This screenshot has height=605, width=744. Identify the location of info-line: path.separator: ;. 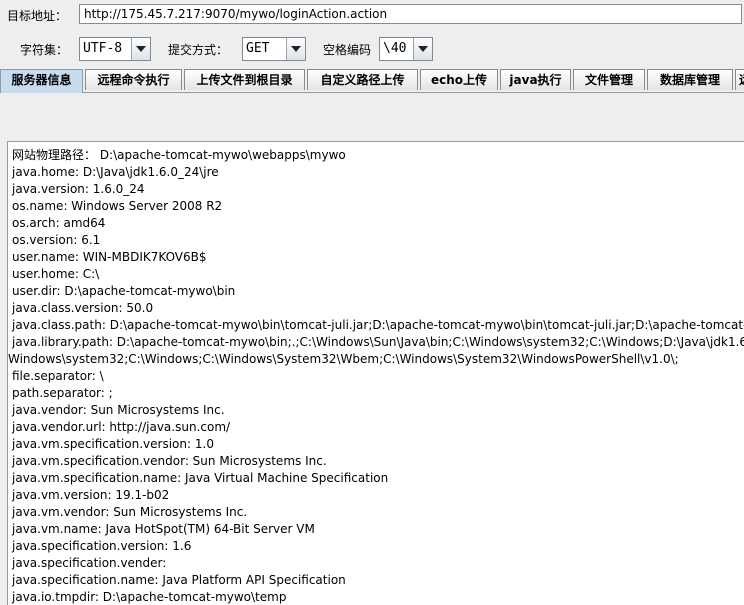
(62, 393).